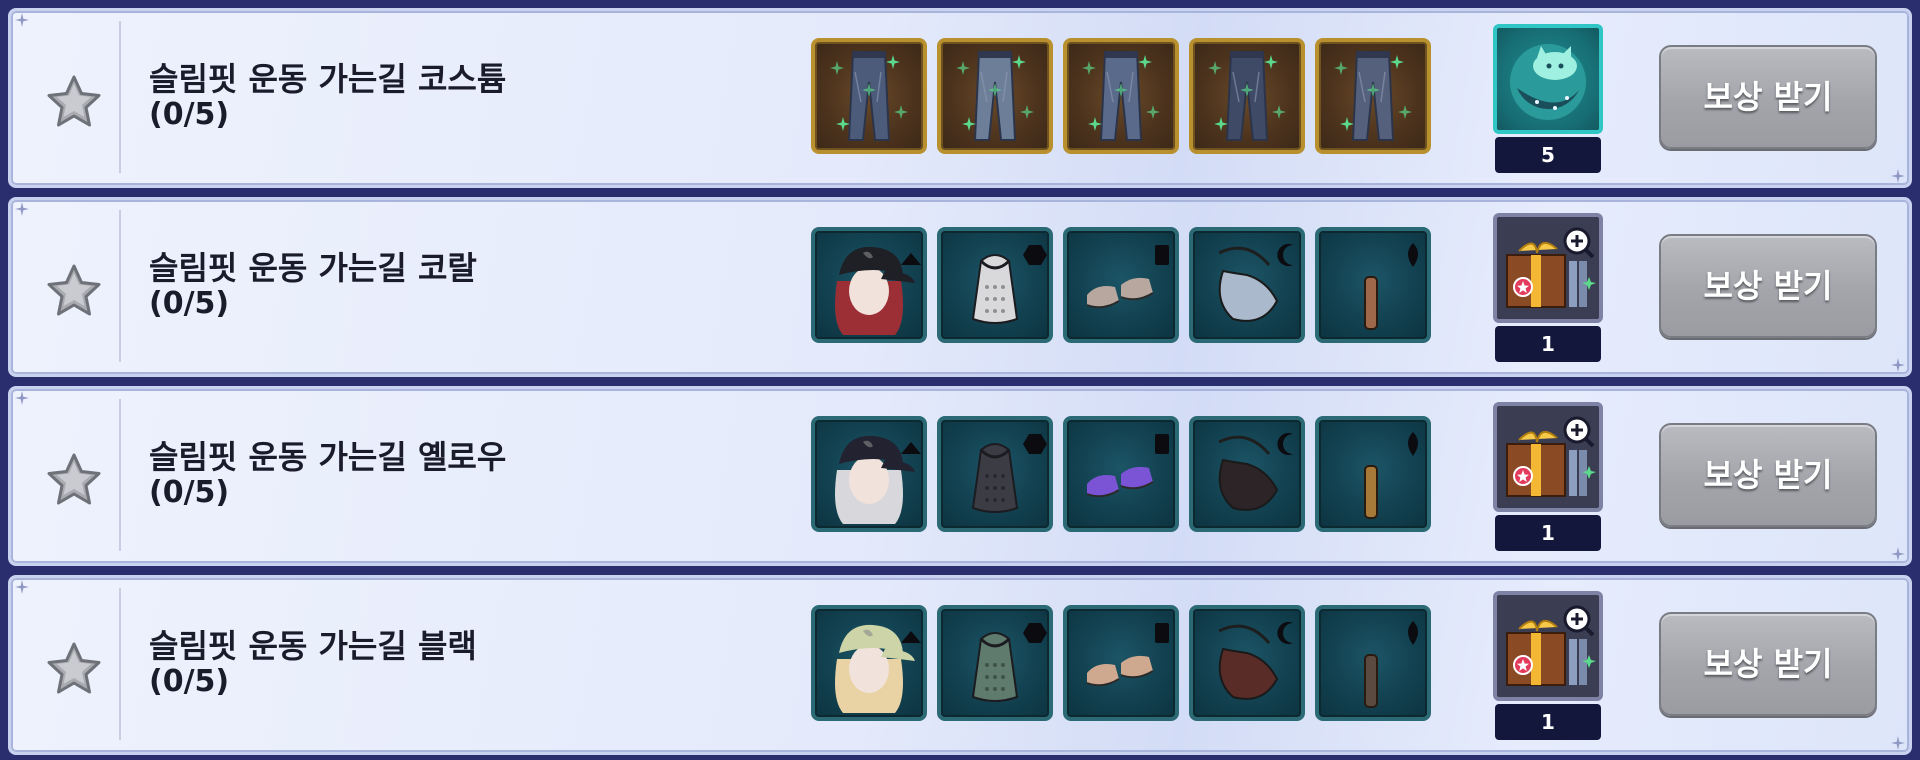  Describe the element at coordinates (328, 79) in the screenshot. I see `collection-title: 슬림핏 운동 가는길 코스튬` at that location.